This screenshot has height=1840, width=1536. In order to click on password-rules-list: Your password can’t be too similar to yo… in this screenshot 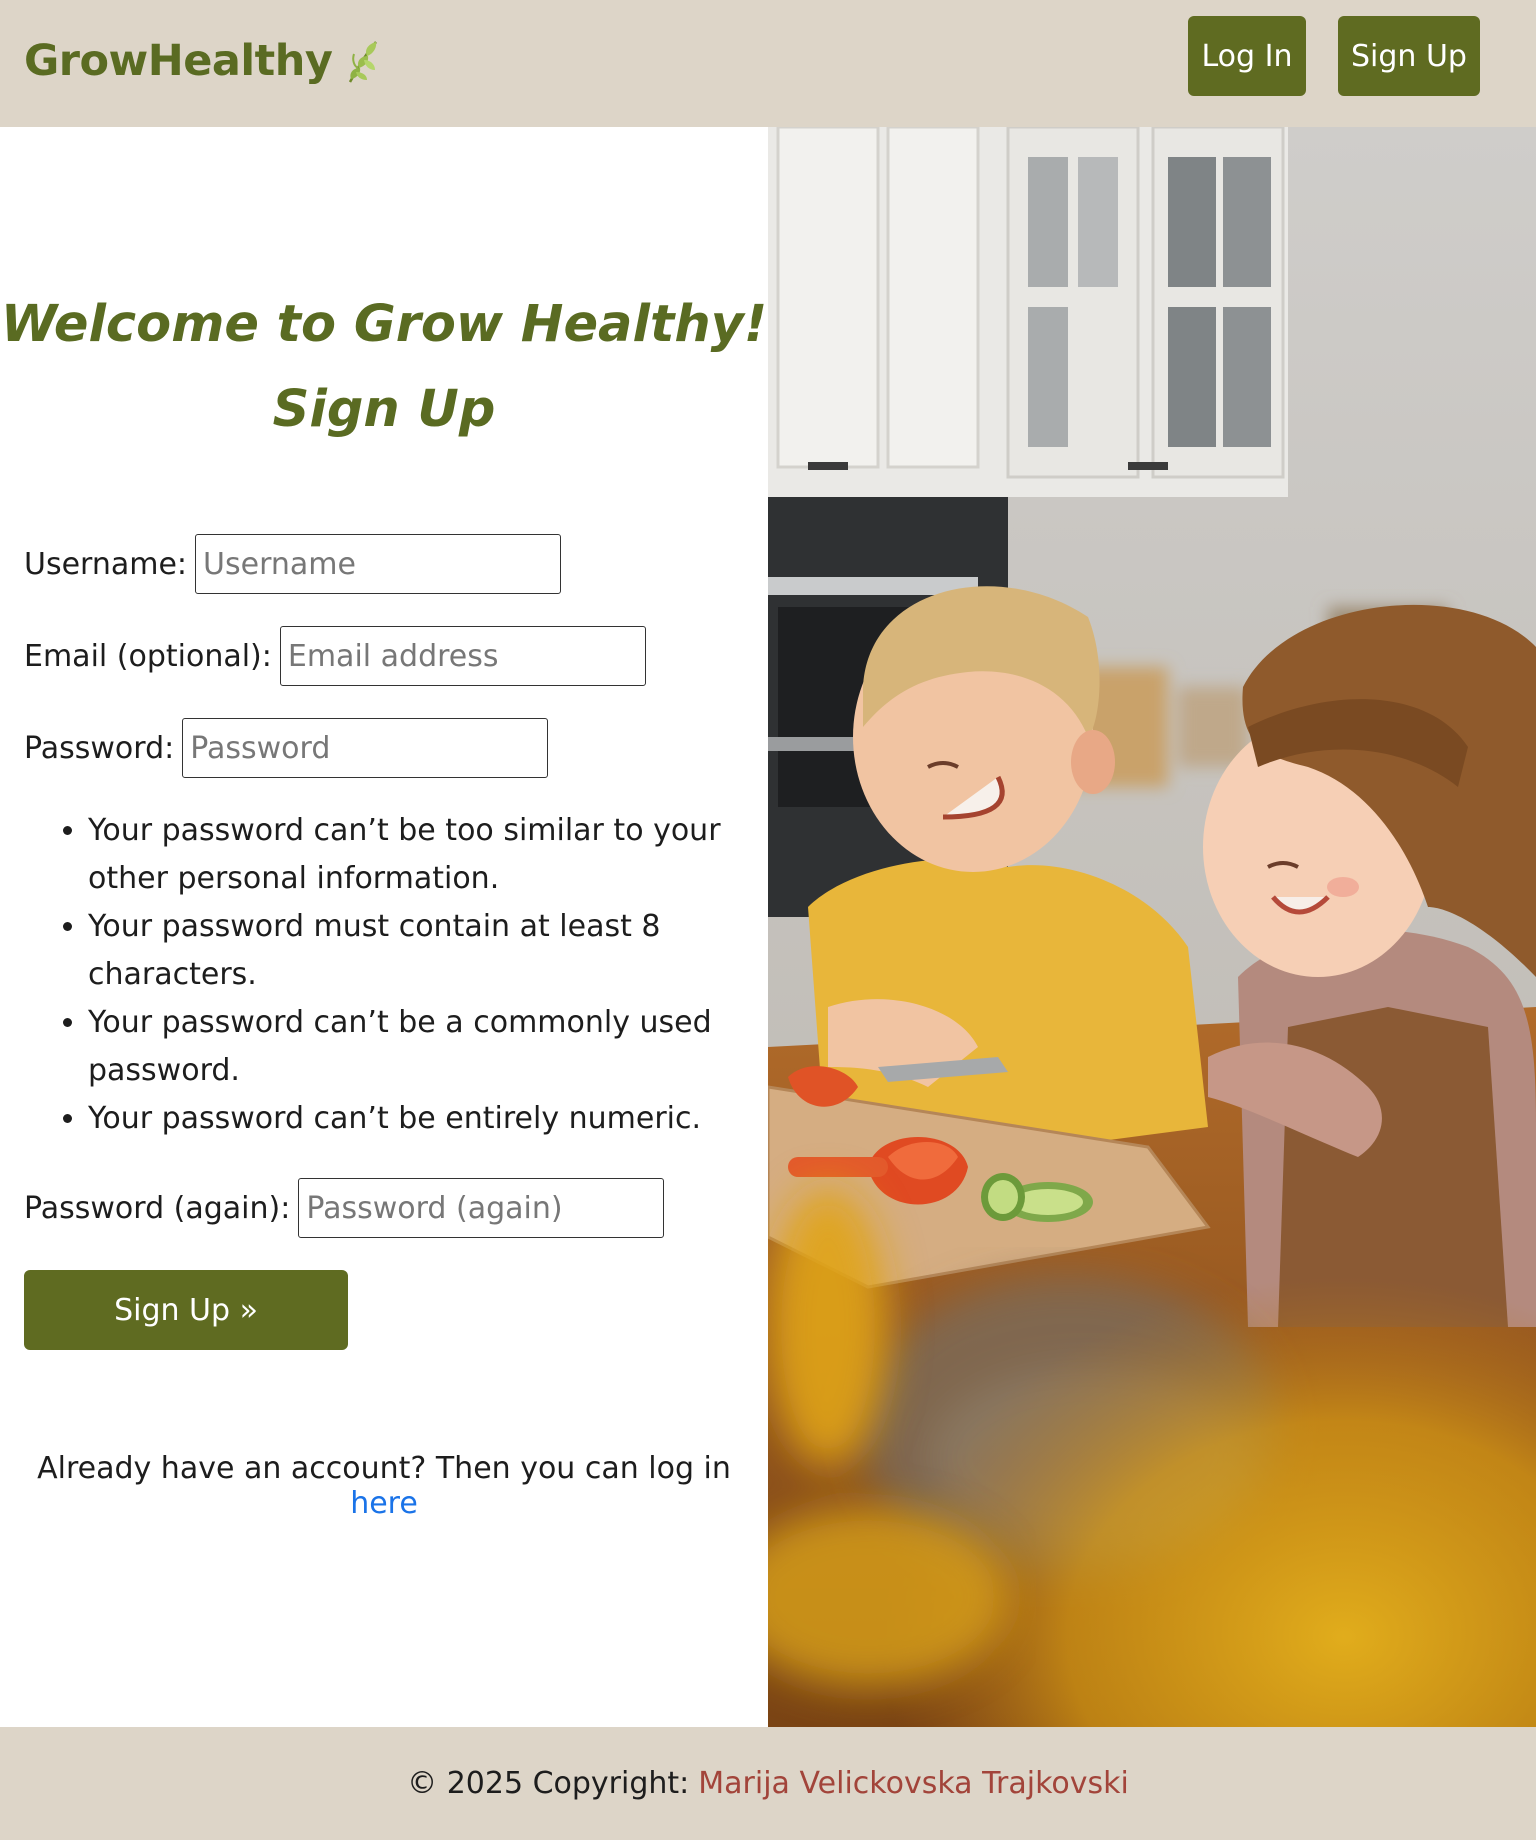, I will do `click(374, 975)`.